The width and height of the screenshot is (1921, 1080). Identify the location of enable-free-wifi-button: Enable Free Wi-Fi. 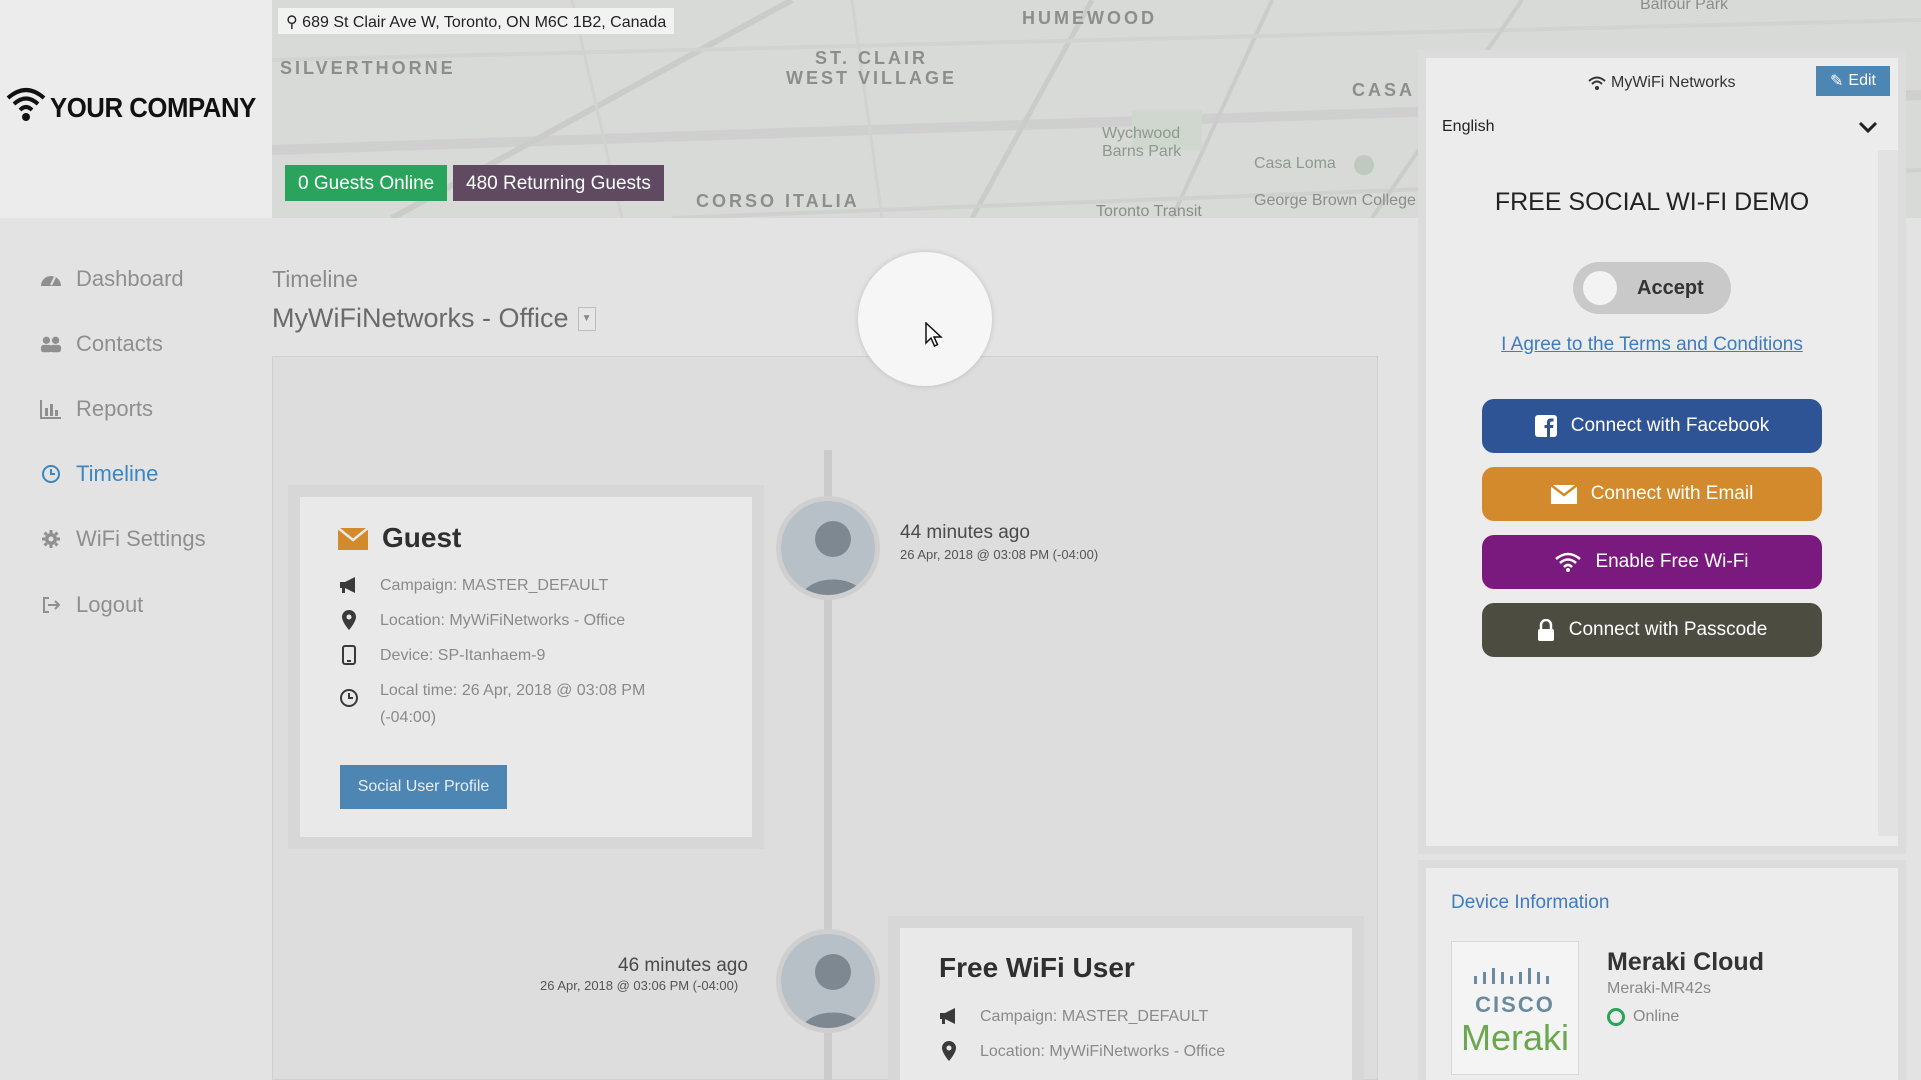
(1652, 562).